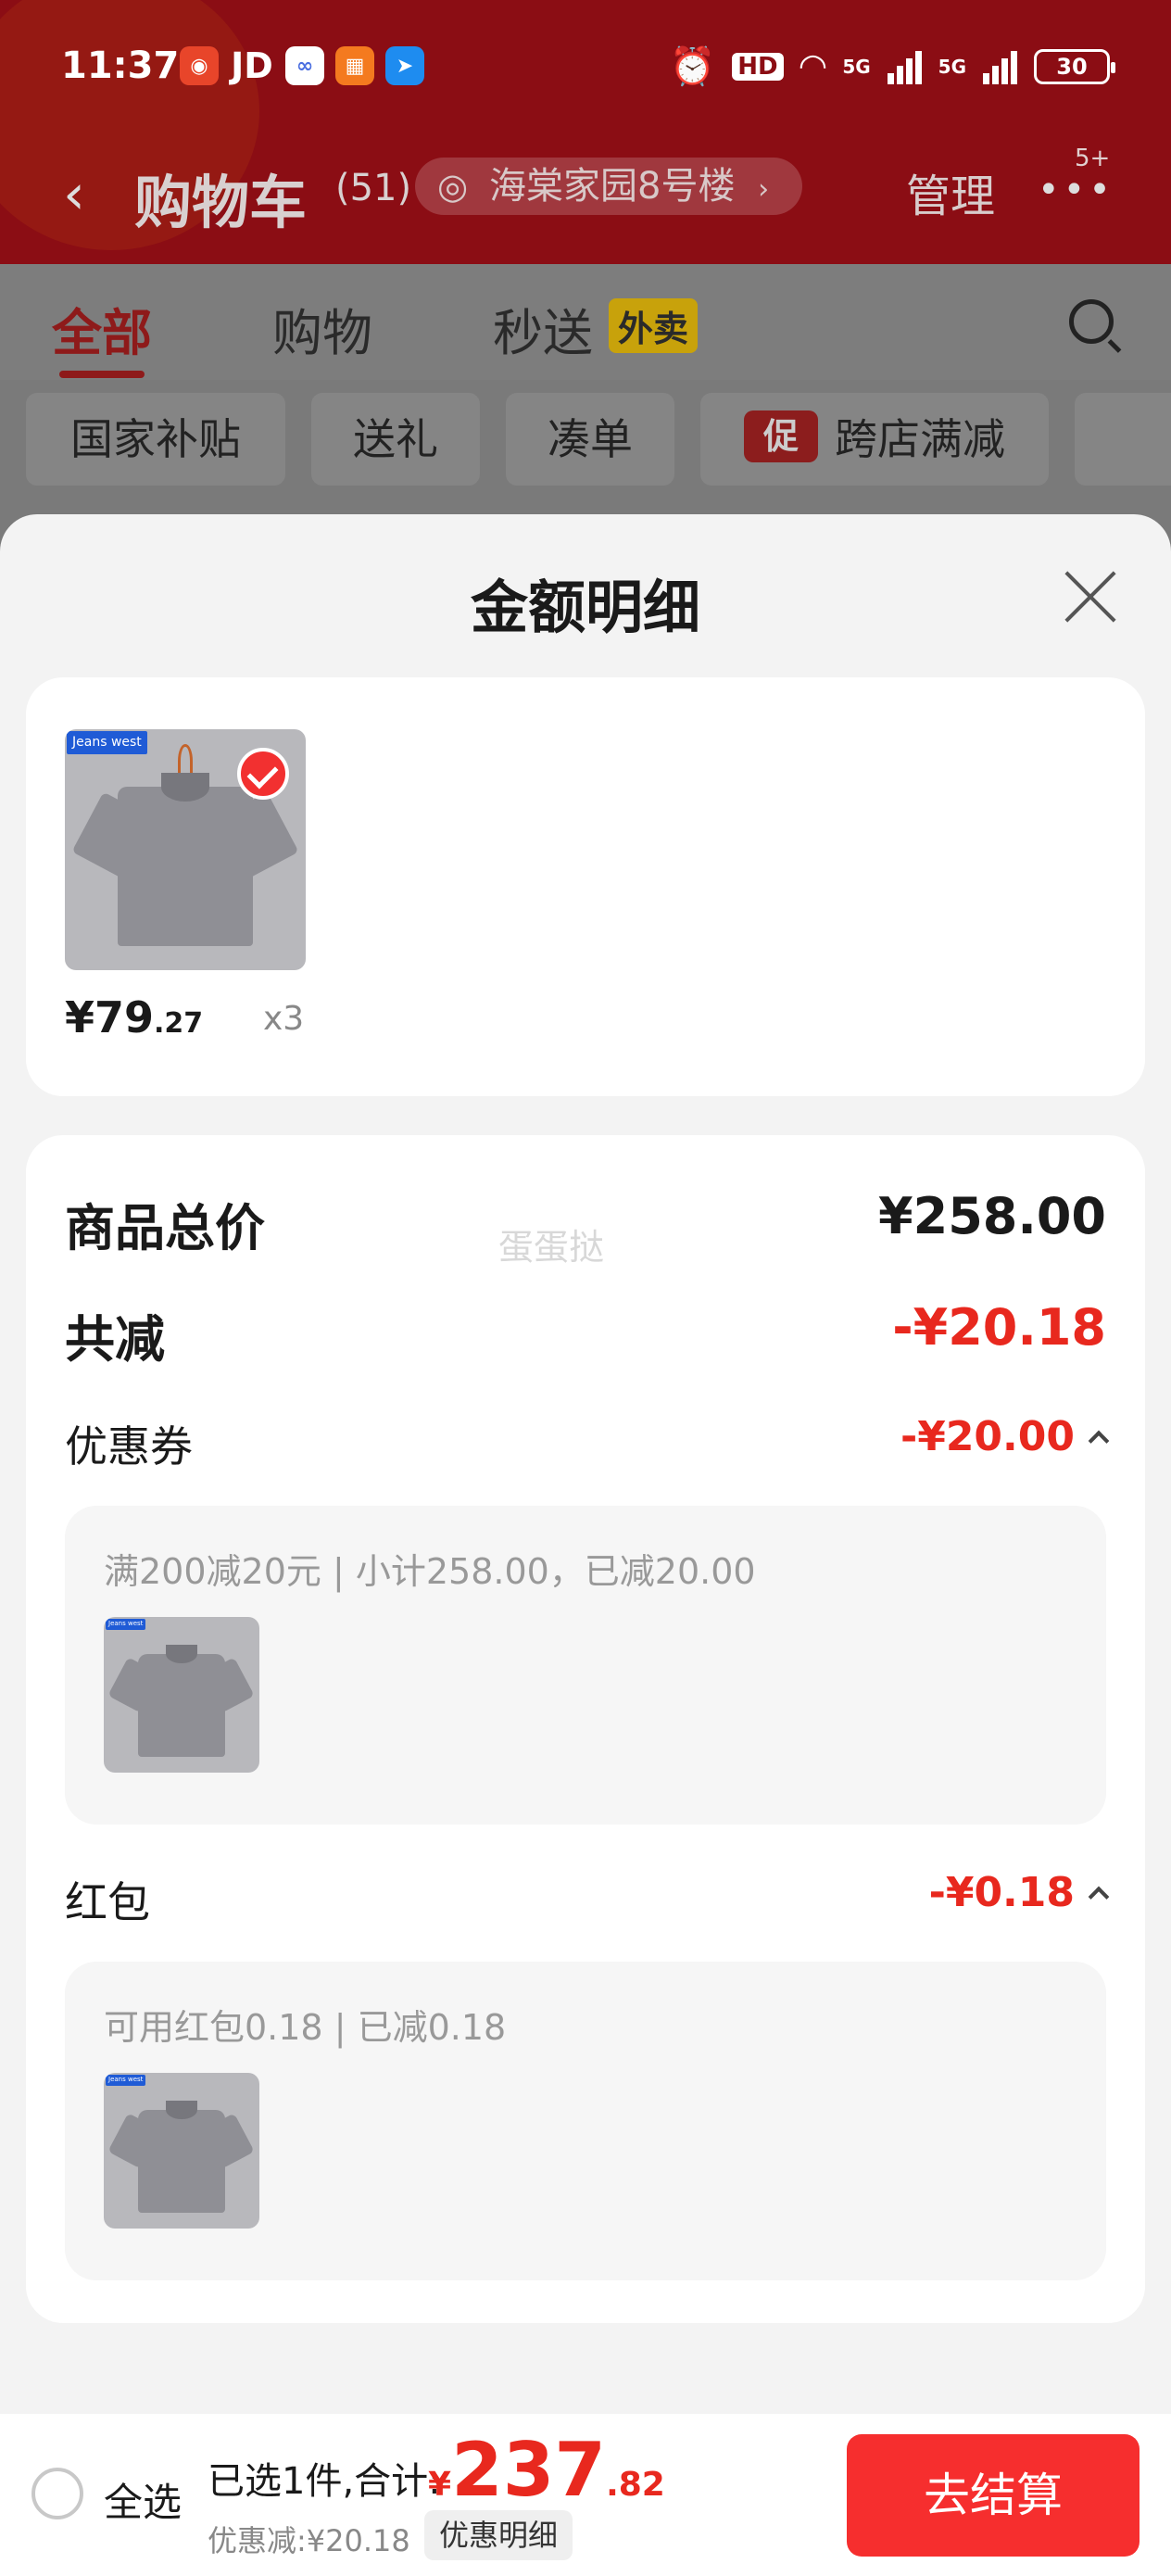  Describe the element at coordinates (156, 439) in the screenshot. I see `chip-national-subsidy: 国家补贴` at that location.